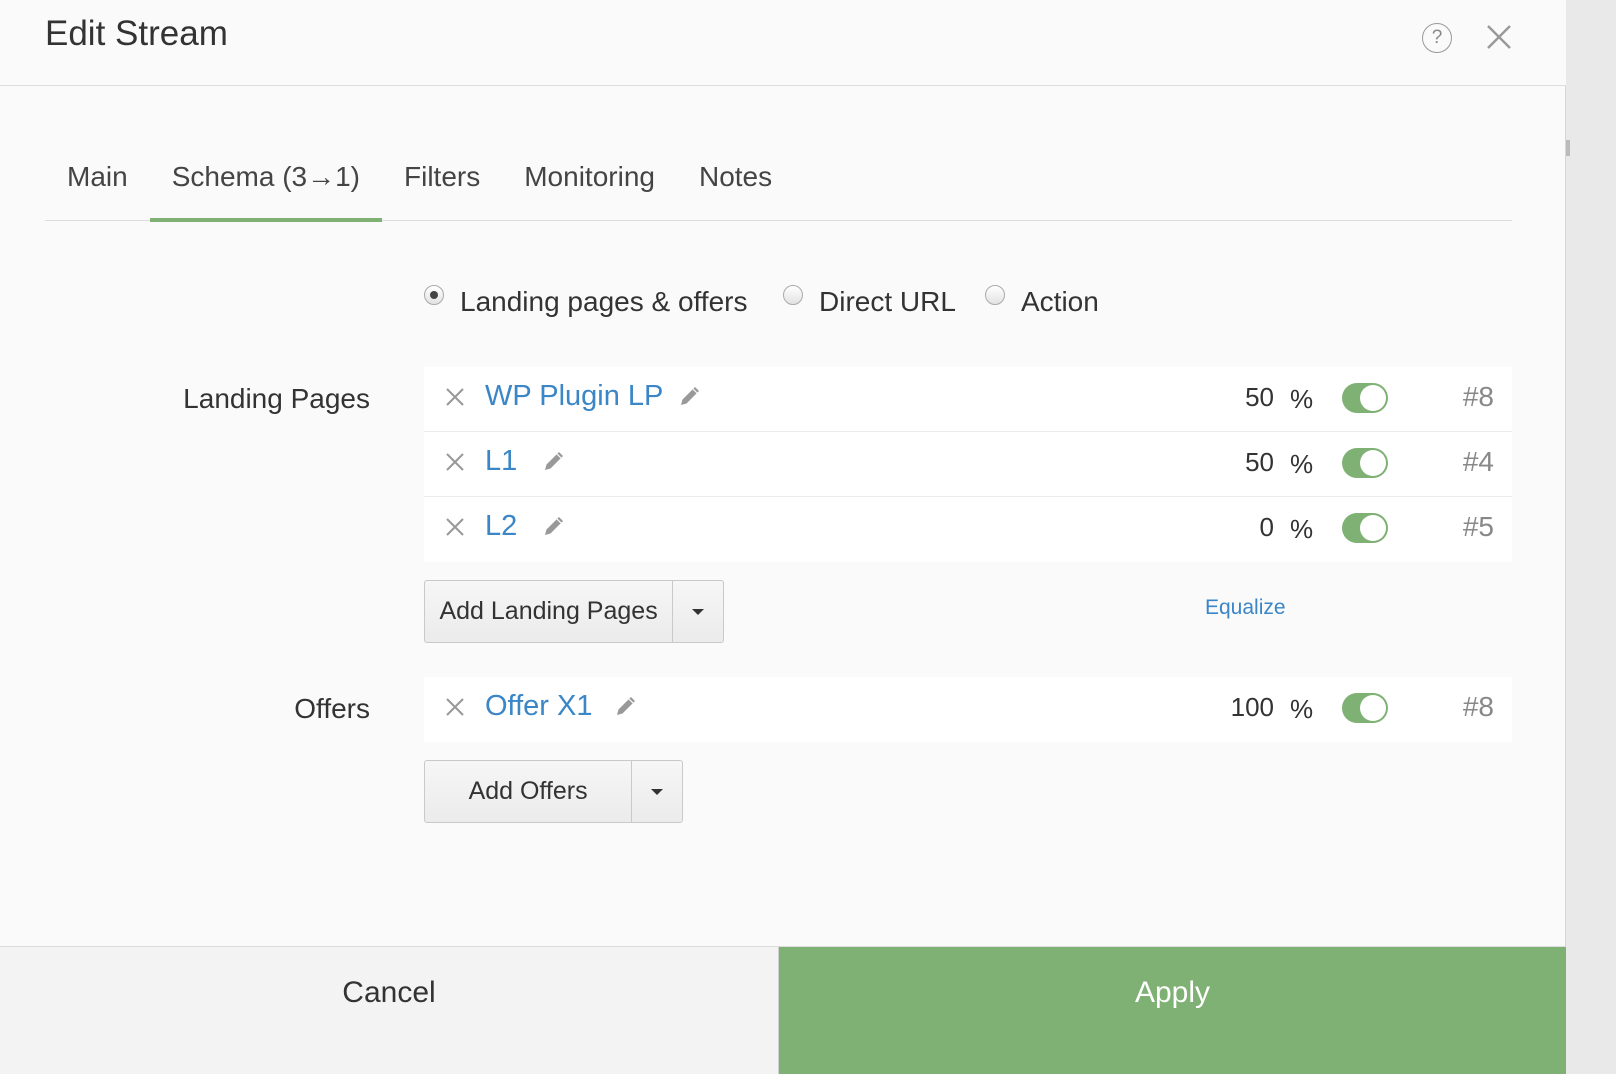 The width and height of the screenshot is (1616, 1074). Describe the element at coordinates (538, 706) in the screenshot. I see `offer-name-link: Offer X1` at that location.